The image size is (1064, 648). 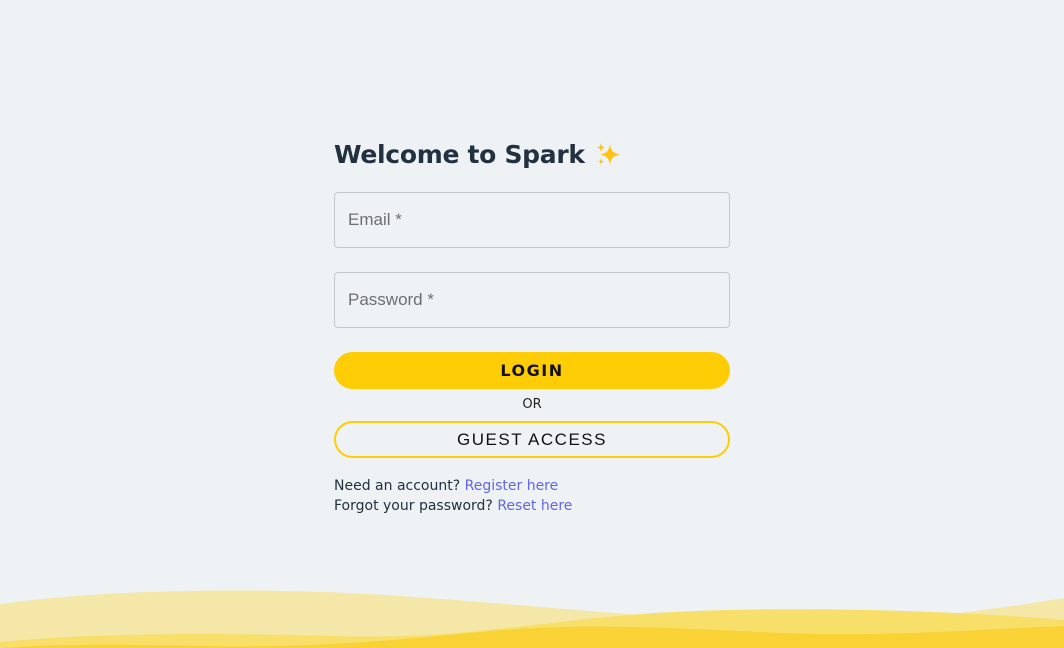 I want to click on page-title: Welcome to Spark, so click(x=532, y=155).